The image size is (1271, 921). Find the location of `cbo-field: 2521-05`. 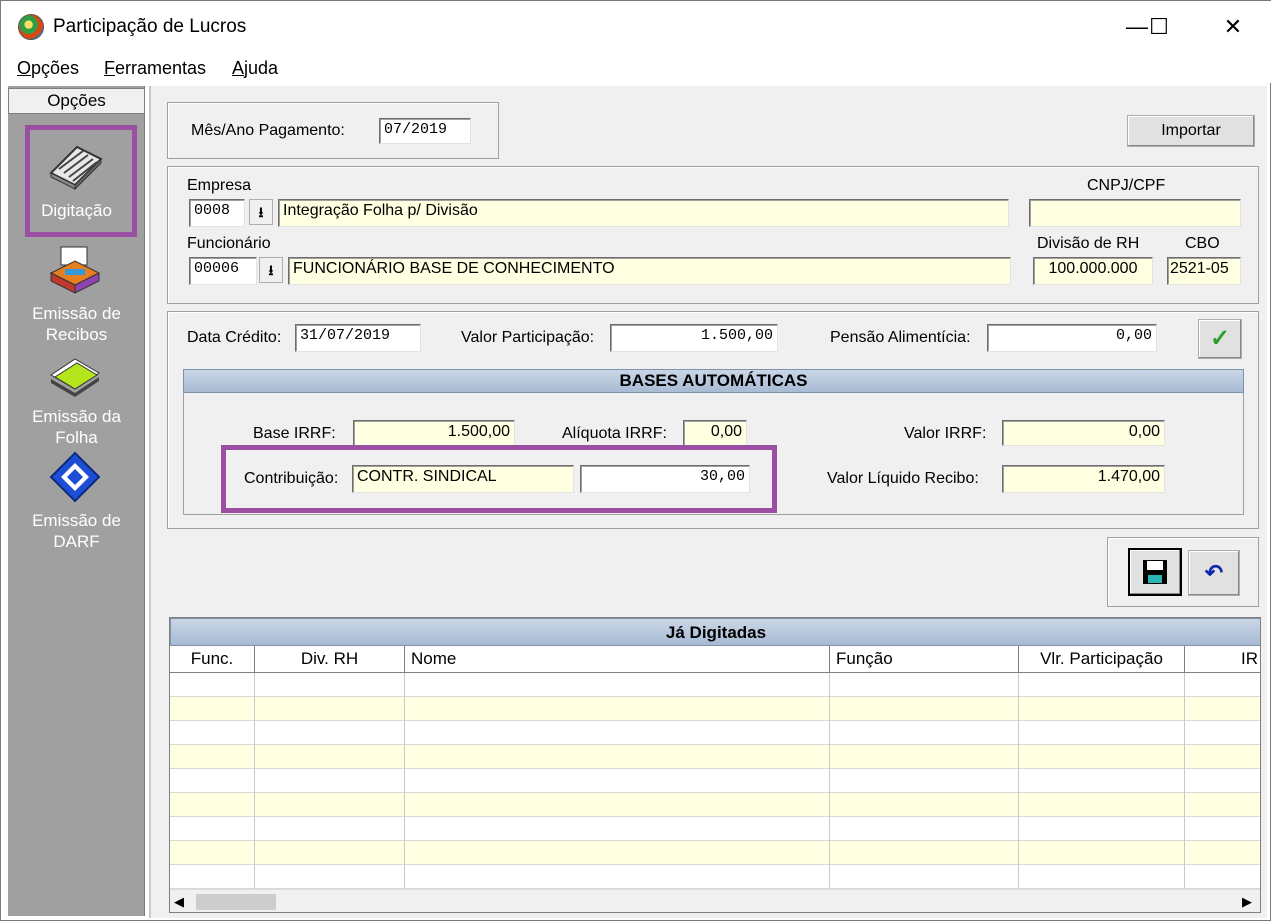

cbo-field: 2521-05 is located at coordinates (1204, 271).